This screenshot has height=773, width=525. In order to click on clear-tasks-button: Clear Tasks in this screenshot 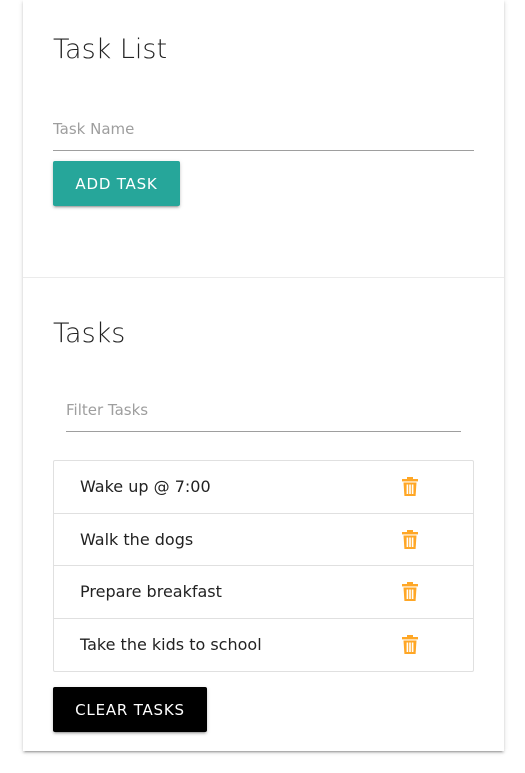, I will do `click(130, 709)`.